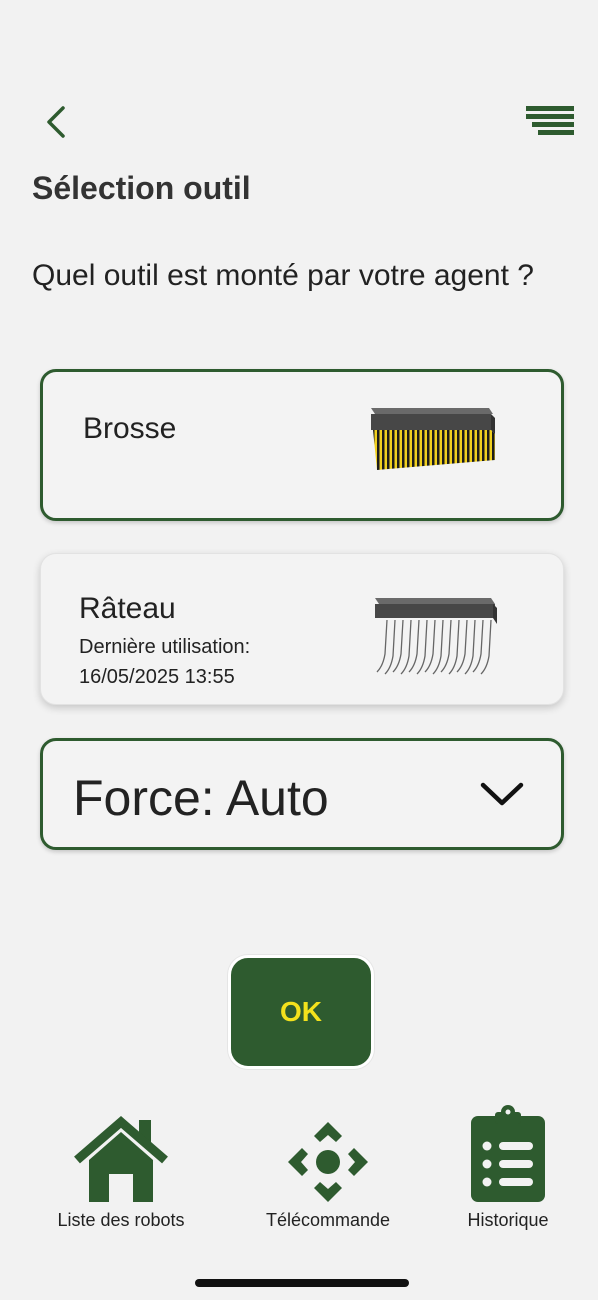 The width and height of the screenshot is (598, 1300). I want to click on chevron-left-icon, so click(56, 122).